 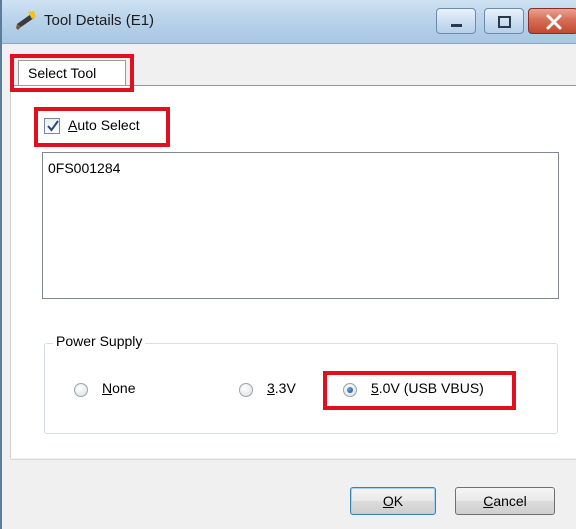 I want to click on divider, so click(x=293, y=459).